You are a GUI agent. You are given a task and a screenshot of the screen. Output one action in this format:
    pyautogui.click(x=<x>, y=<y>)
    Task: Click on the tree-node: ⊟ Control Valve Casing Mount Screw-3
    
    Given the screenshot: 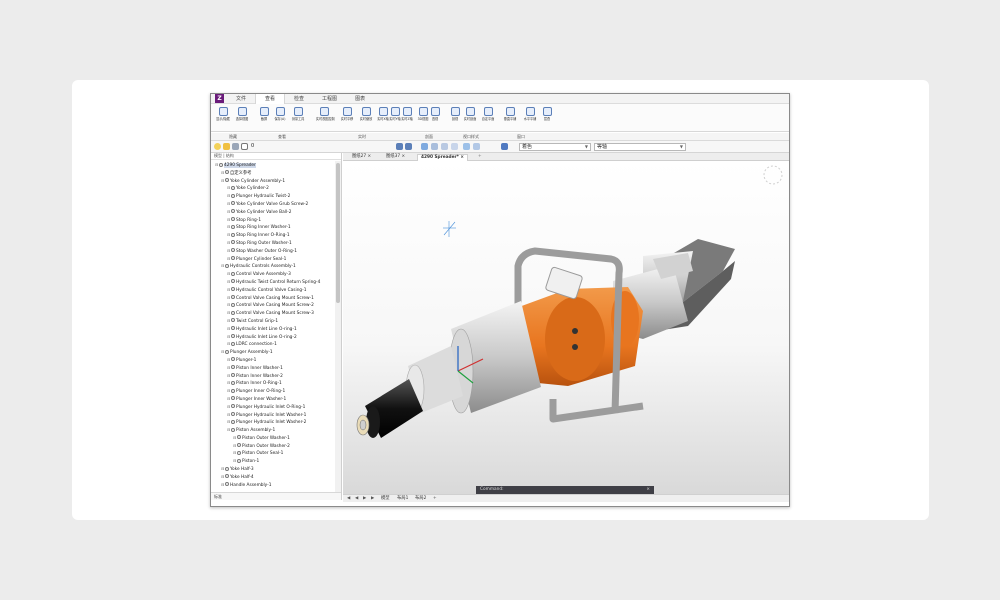 What is the action you would take?
    pyautogui.click(x=272, y=313)
    